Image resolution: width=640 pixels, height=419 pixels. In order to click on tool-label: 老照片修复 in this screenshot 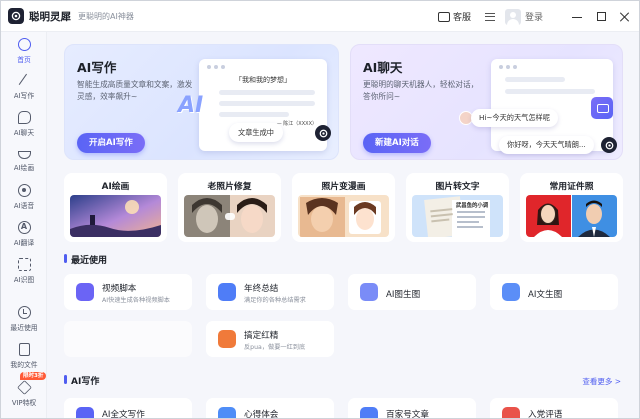, I will do `click(229, 187)`.